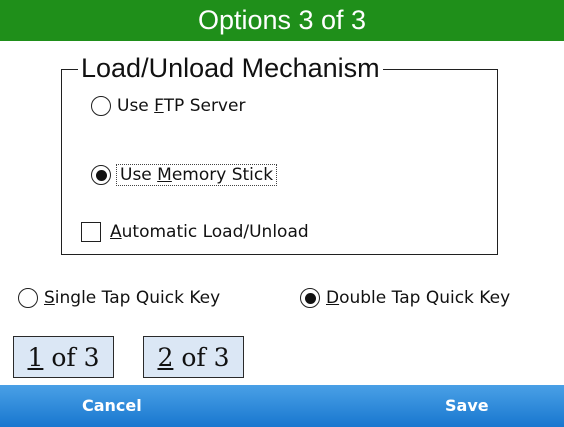  I want to click on double-tap-option: Double Tap Quick Key, so click(405, 298).